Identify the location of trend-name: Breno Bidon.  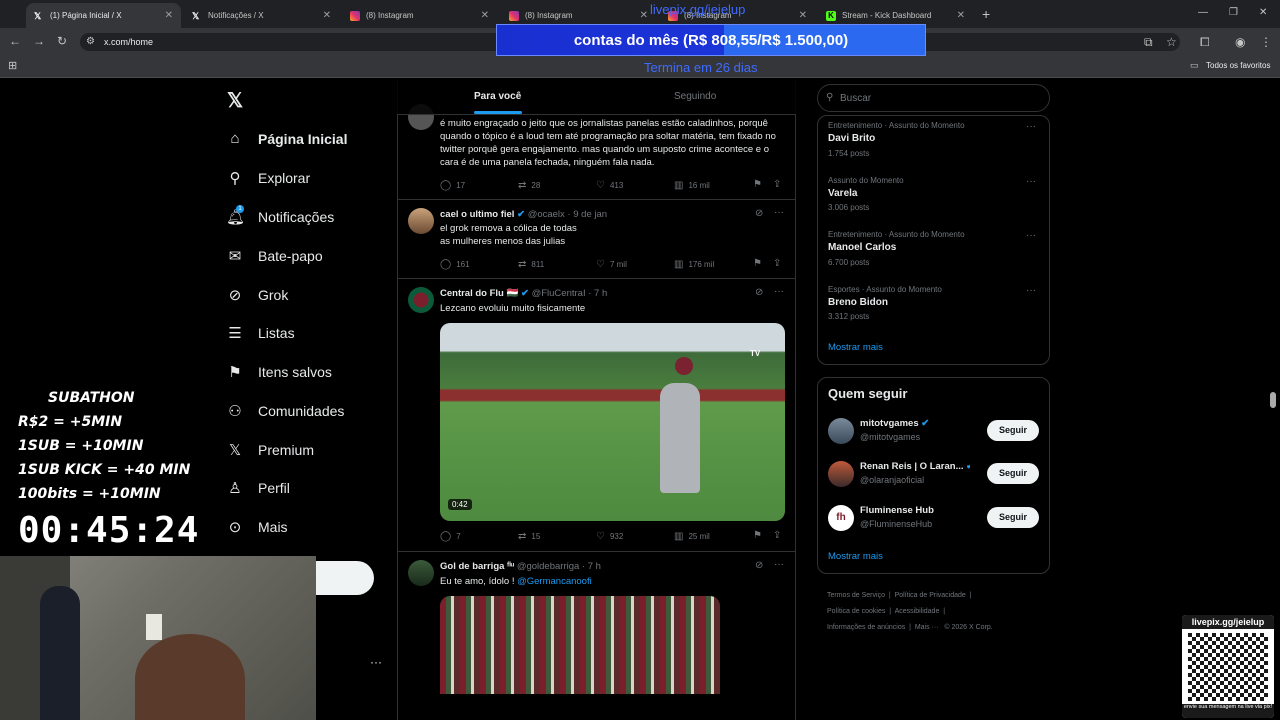
(858, 302).